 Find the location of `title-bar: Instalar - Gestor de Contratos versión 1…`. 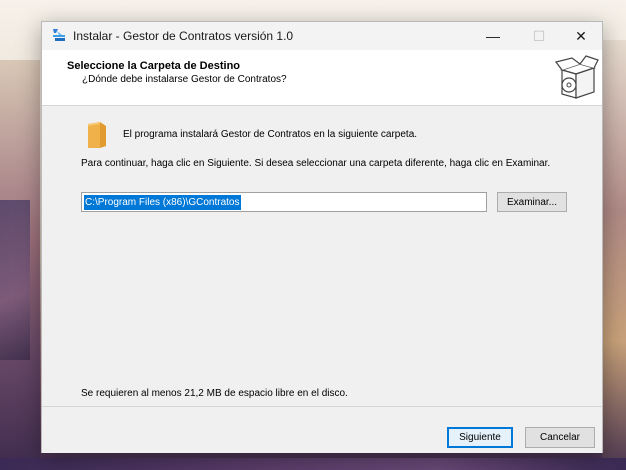

title-bar: Instalar - Gestor de Contratos versión 1… is located at coordinates (322, 36).